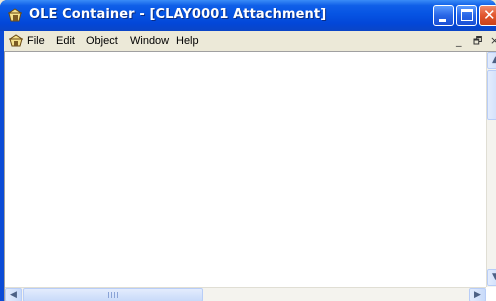 Image resolution: width=496 pixels, height=301 pixels. I want to click on menu-file: File, so click(36, 41).